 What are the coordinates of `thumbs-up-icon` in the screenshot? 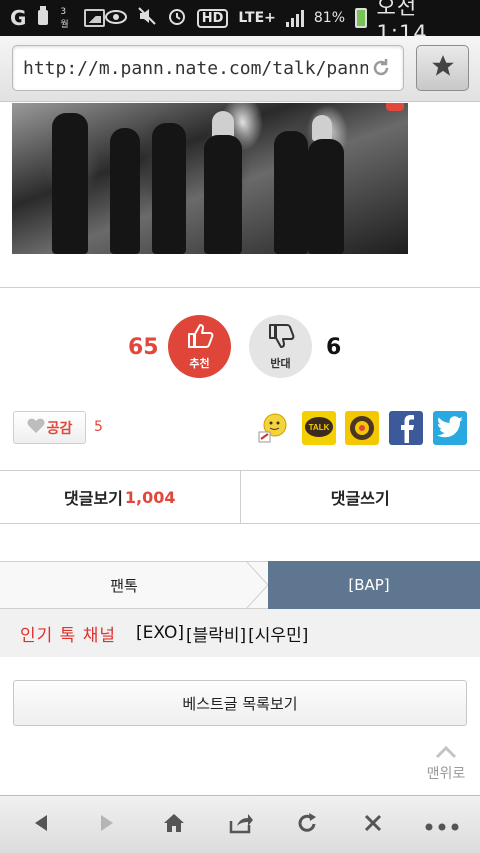 It's located at (200, 338).